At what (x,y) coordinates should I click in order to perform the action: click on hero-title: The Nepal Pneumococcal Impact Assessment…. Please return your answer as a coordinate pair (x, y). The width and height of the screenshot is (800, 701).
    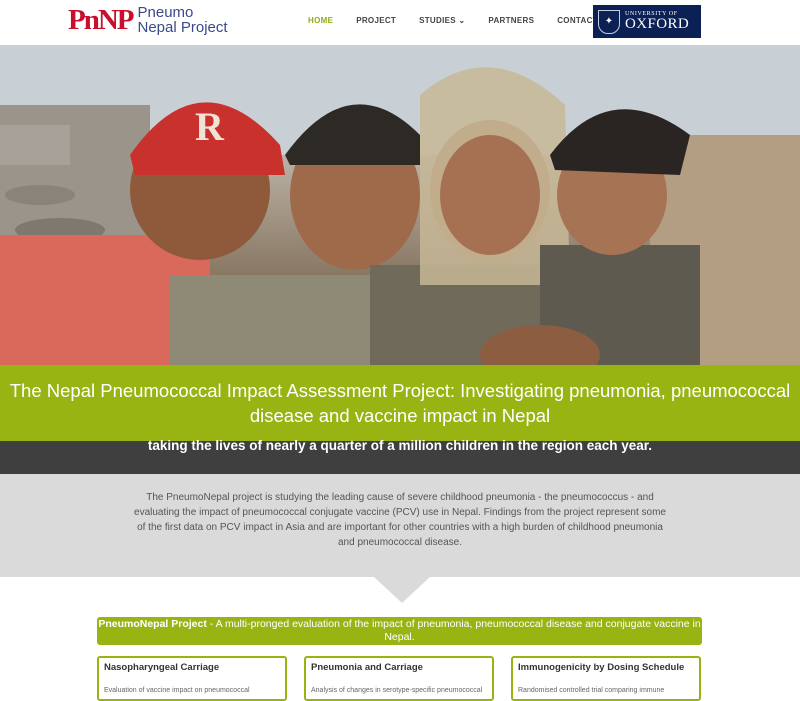
    Looking at the image, I should click on (400, 403).